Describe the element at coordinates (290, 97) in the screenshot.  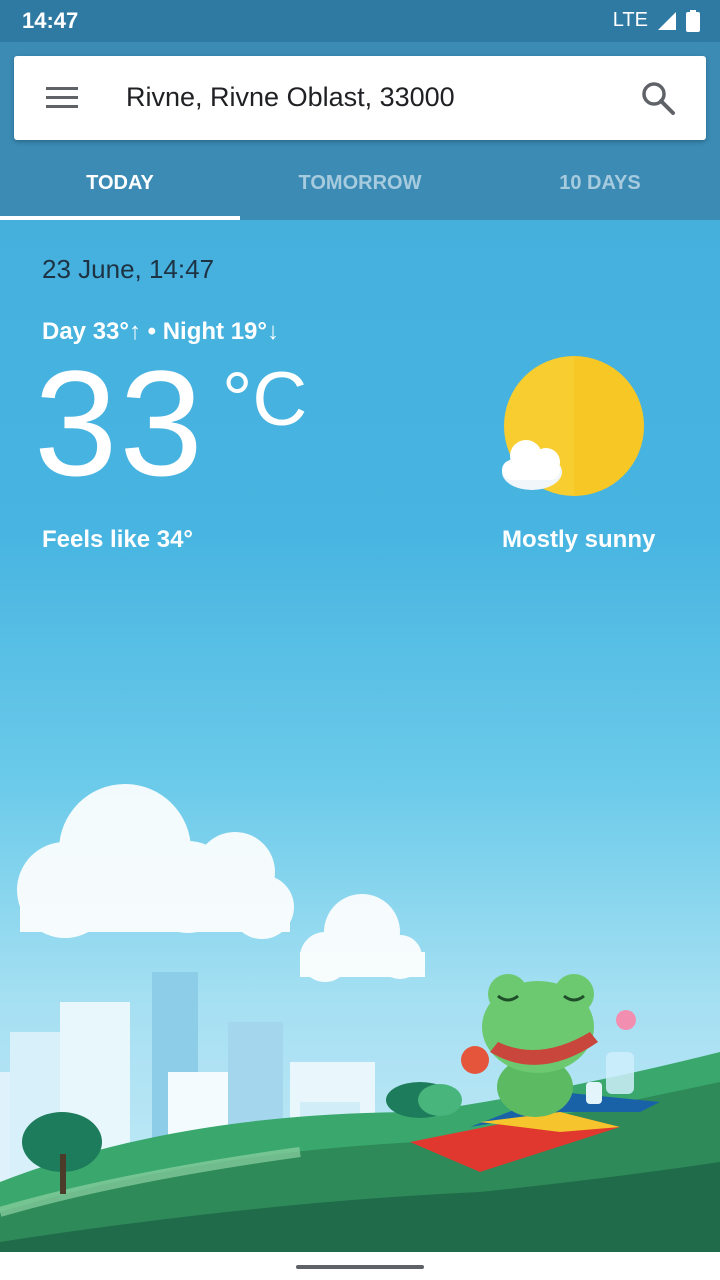
I see `location-search-input: Rivne, Rivne Oblast, 33000` at that location.